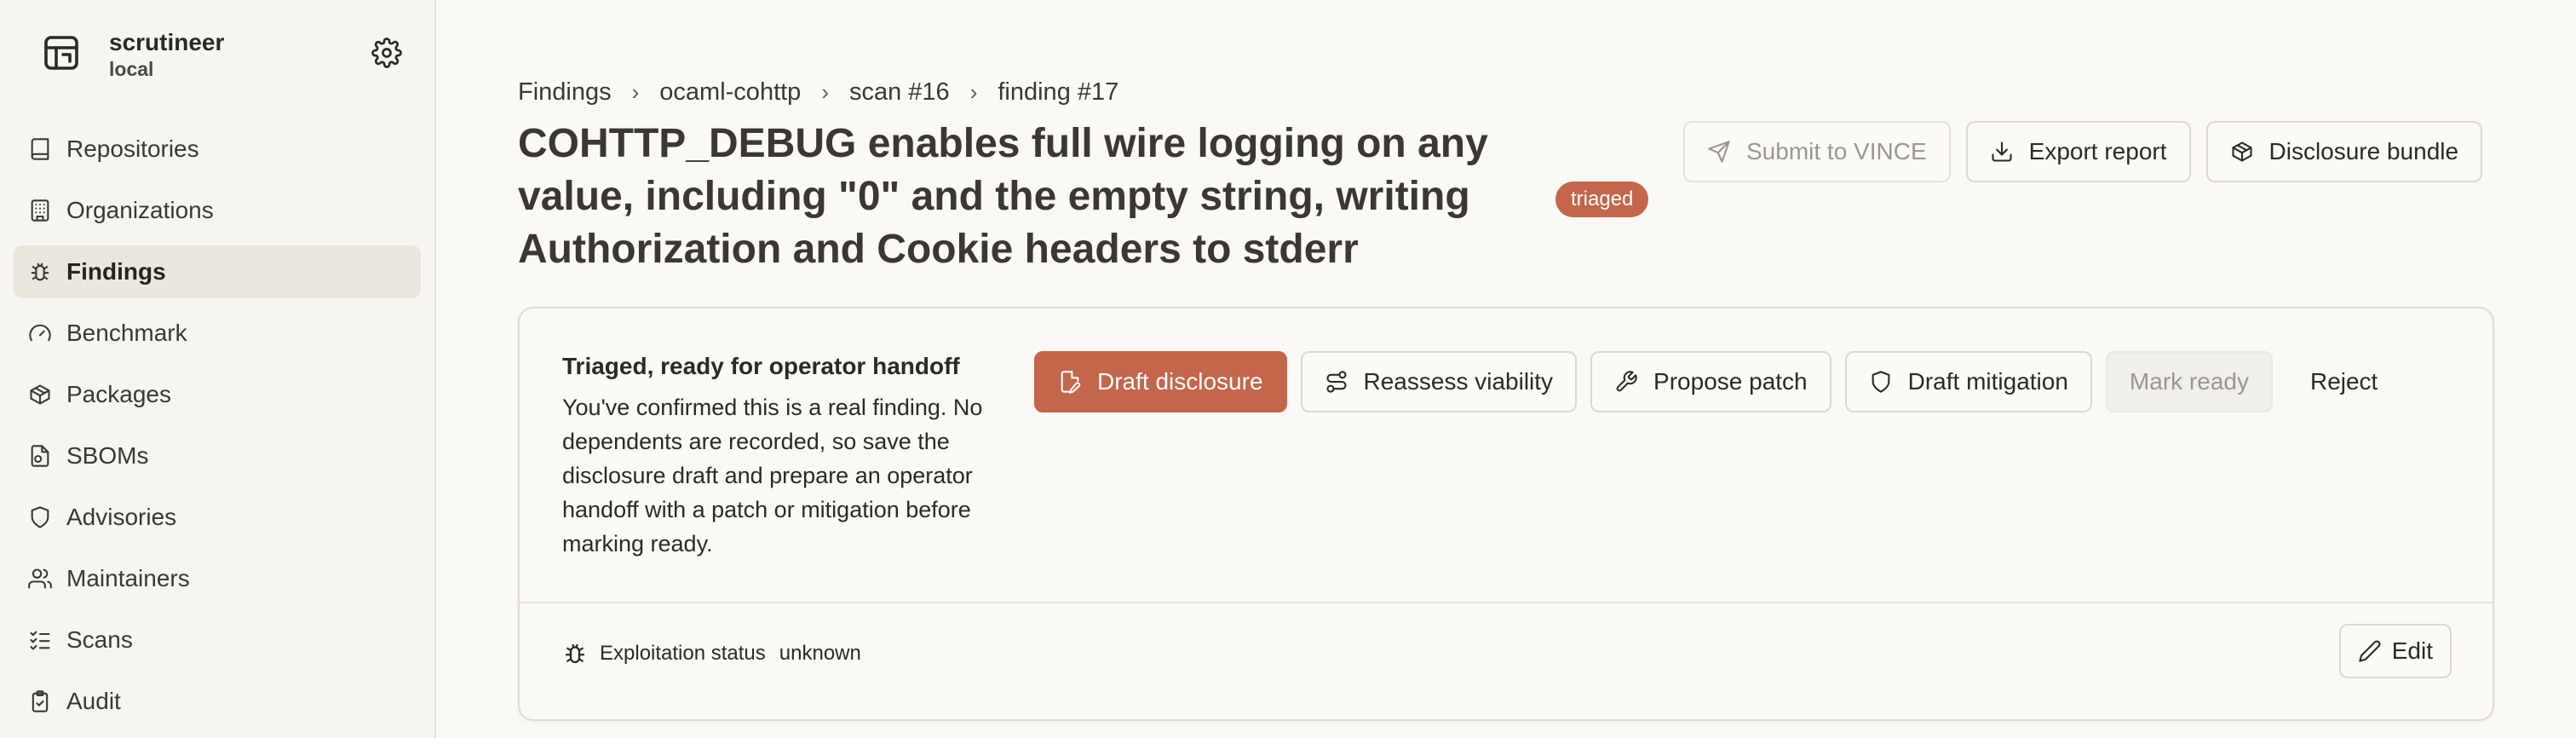 Image resolution: width=2576 pixels, height=738 pixels. I want to click on breadcrumb-repository: ocaml-cohttp, so click(730, 92).